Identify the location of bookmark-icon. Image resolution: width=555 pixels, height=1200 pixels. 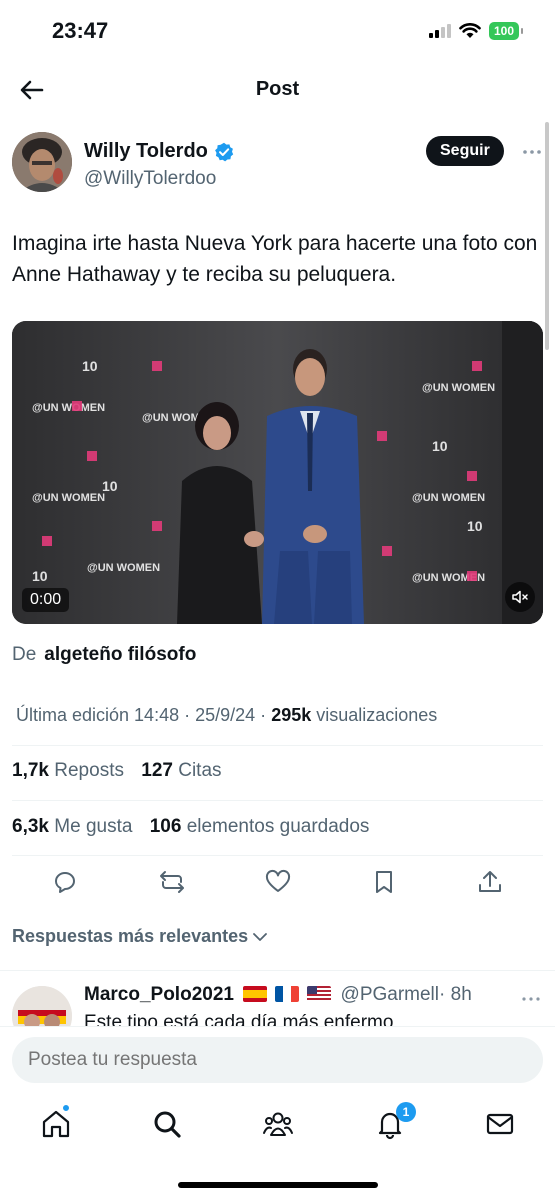
(384, 882).